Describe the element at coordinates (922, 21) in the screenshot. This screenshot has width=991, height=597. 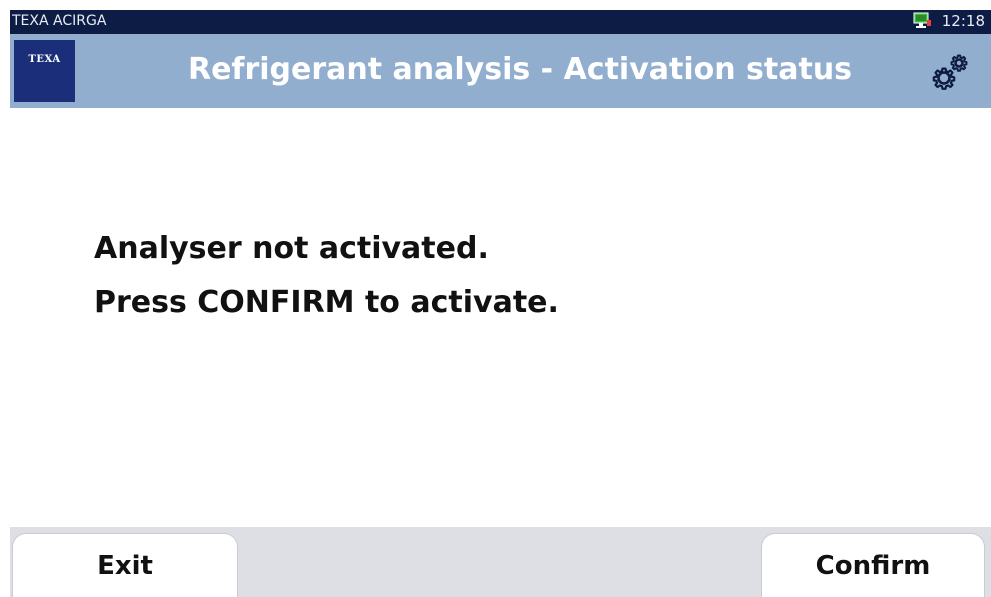
I see `monitor-network-icon` at that location.